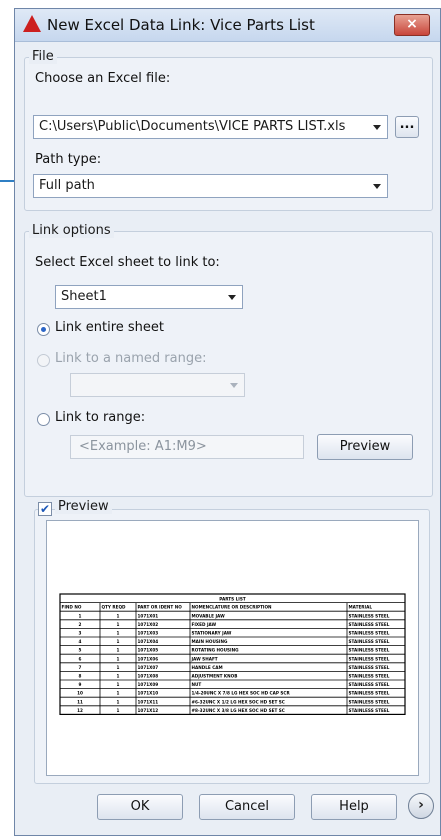 The height and width of the screenshot is (840, 441). Describe the element at coordinates (148, 615) in the screenshot. I see `table-cell: 1071X01` at that location.